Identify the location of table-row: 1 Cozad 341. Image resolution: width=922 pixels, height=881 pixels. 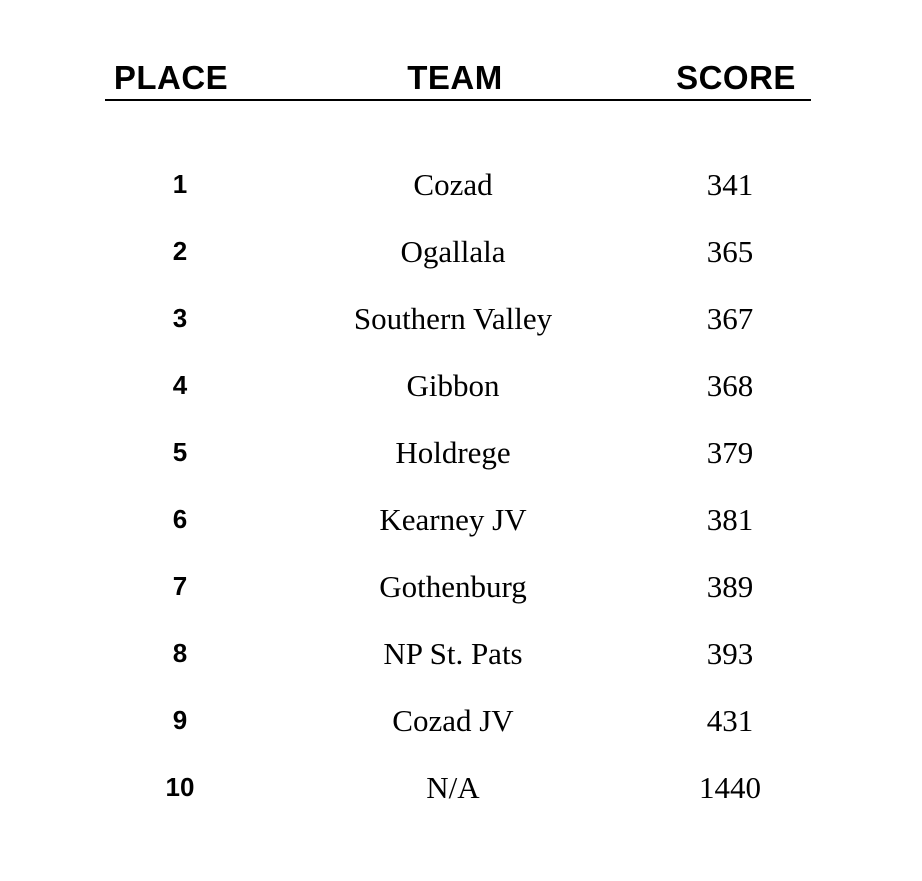
(461, 184).